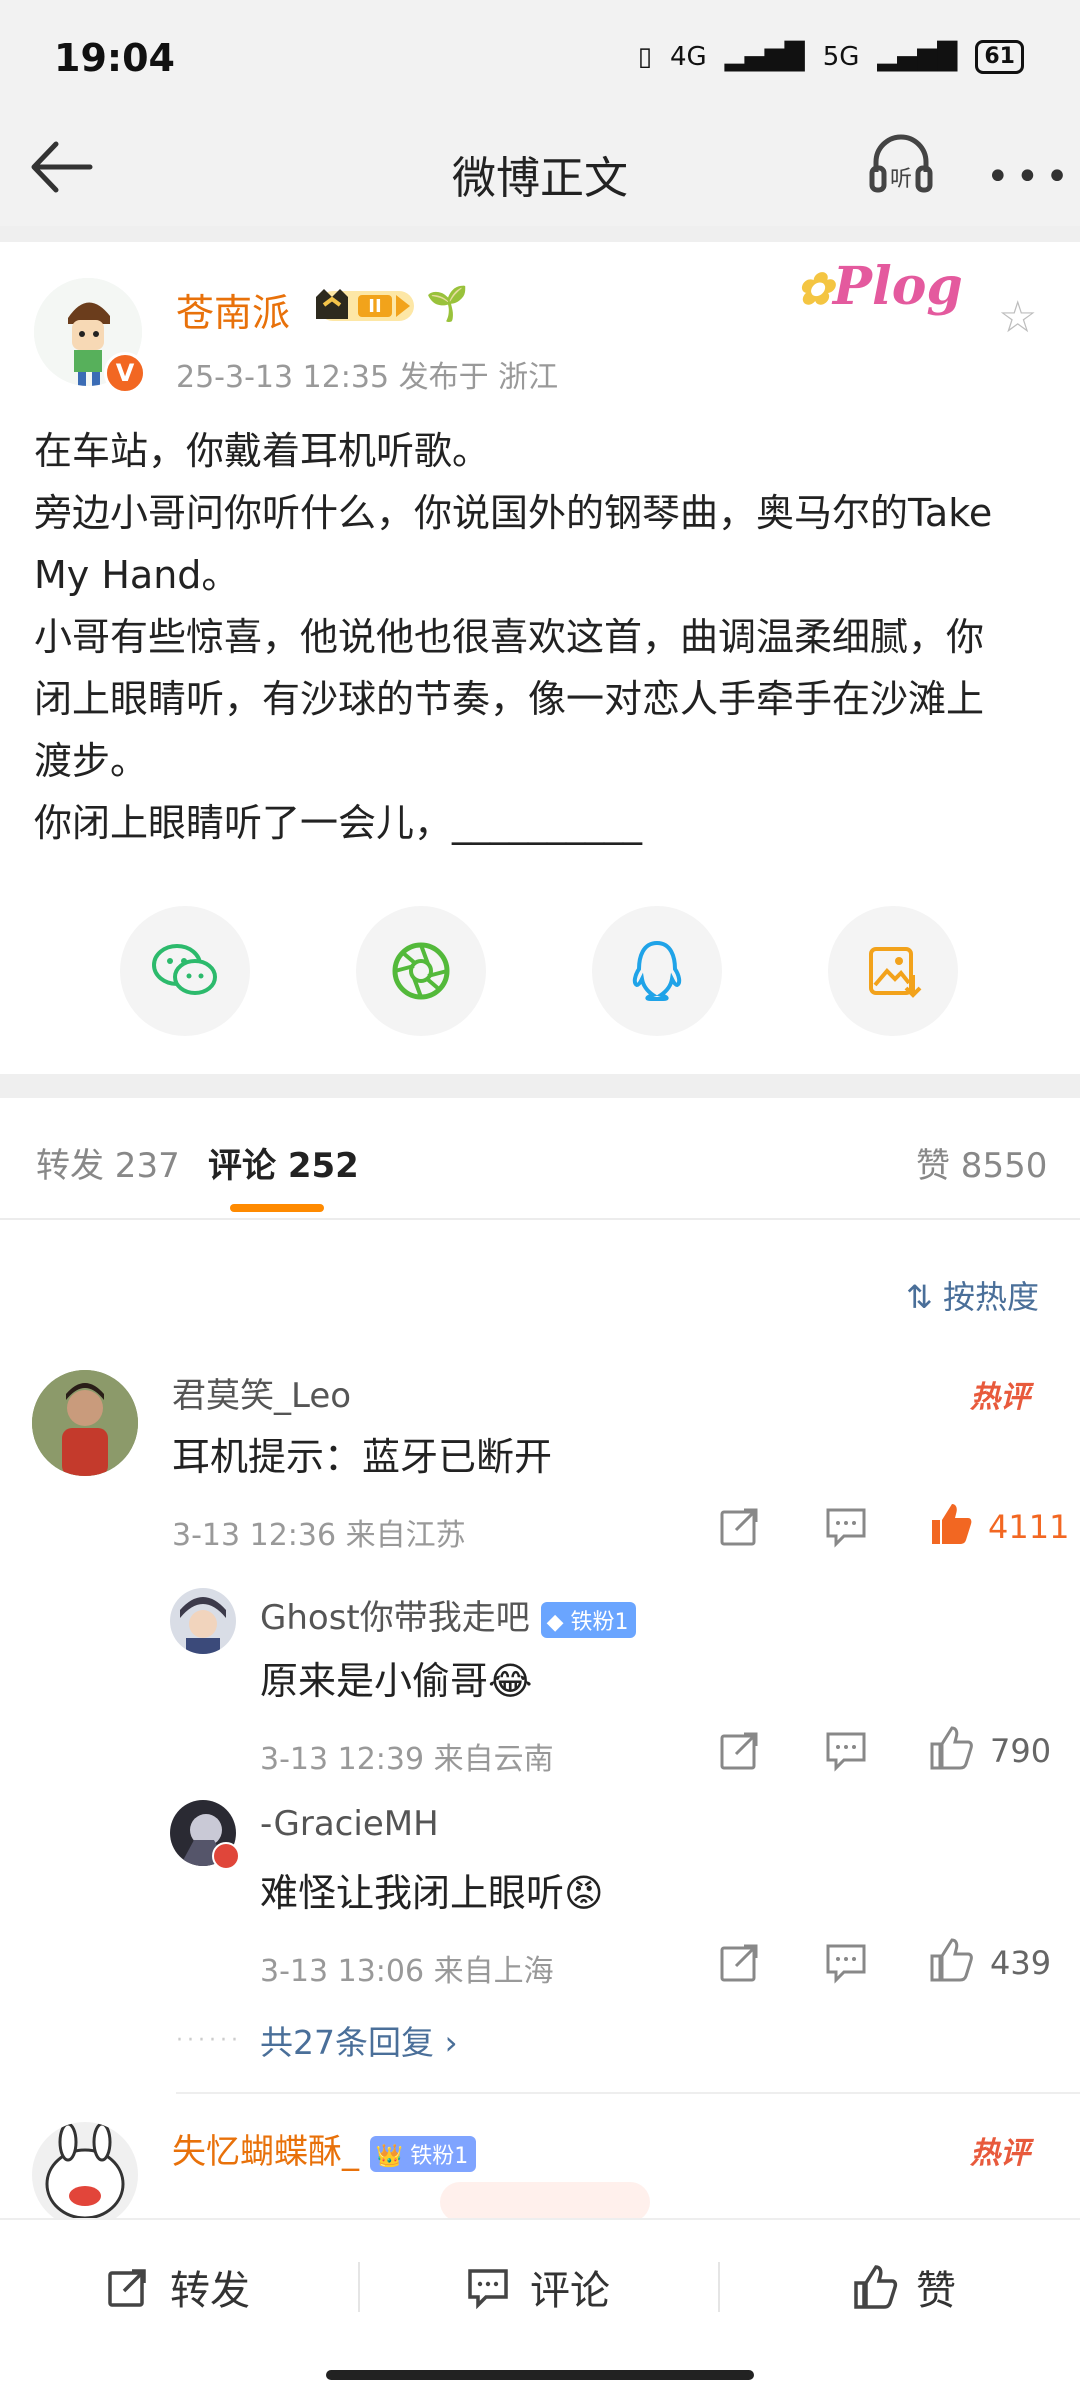 This screenshot has height=2402, width=1080. I want to click on signal-icon-2: ▂▄▆█, so click(917, 57).